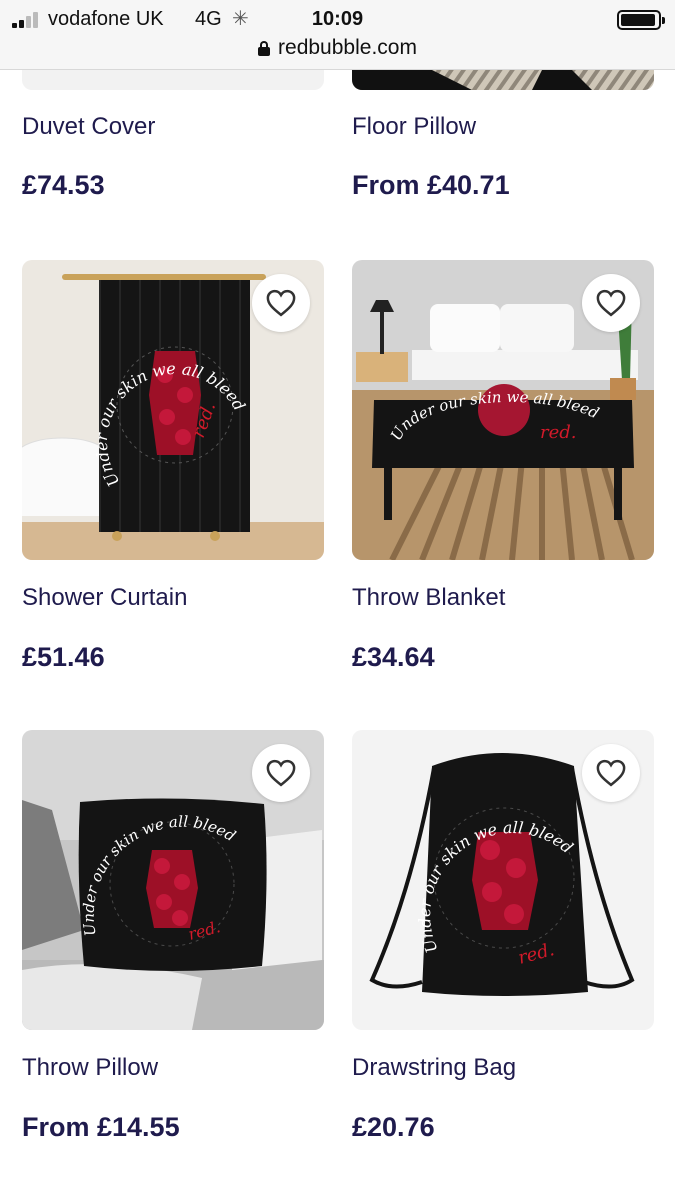 The height and width of the screenshot is (1200, 675). What do you see at coordinates (90, 1068) in the screenshot?
I see `product-title: Throw Pillow` at bounding box center [90, 1068].